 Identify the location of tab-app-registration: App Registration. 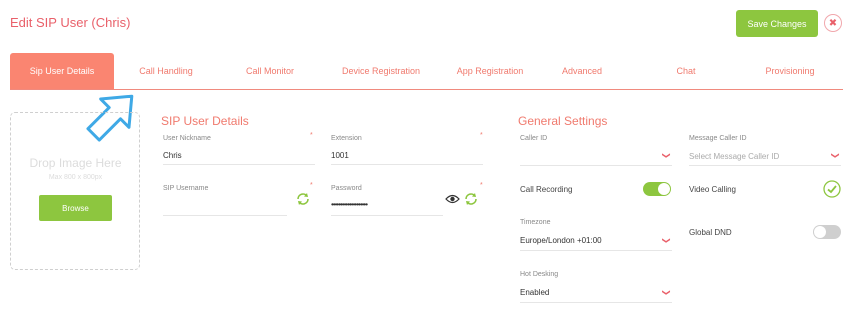
(490, 71).